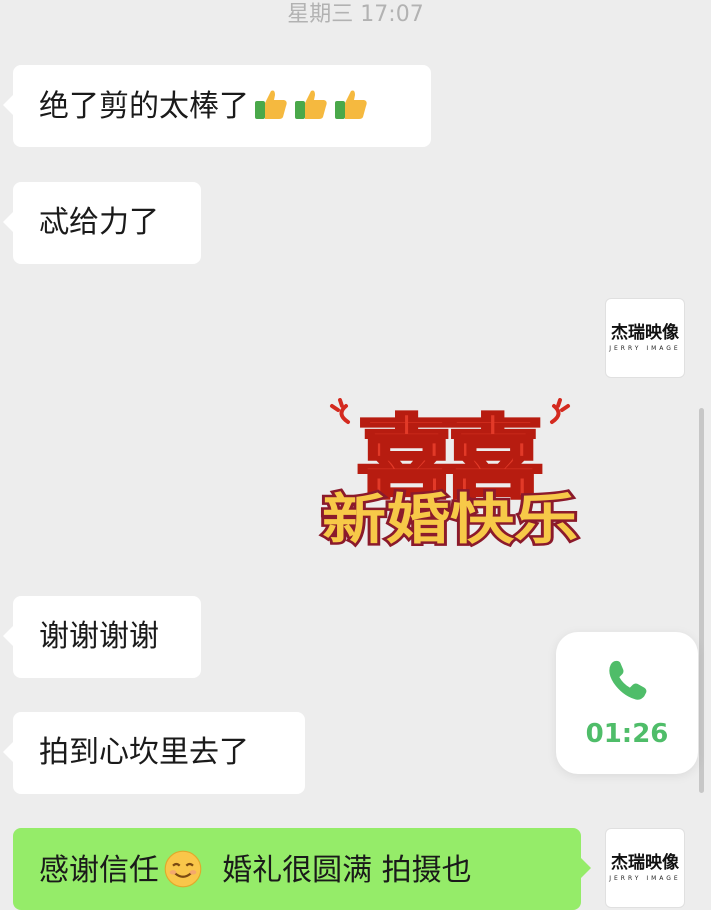 The height and width of the screenshot is (910, 711). I want to click on smile-icon, so click(183, 869).